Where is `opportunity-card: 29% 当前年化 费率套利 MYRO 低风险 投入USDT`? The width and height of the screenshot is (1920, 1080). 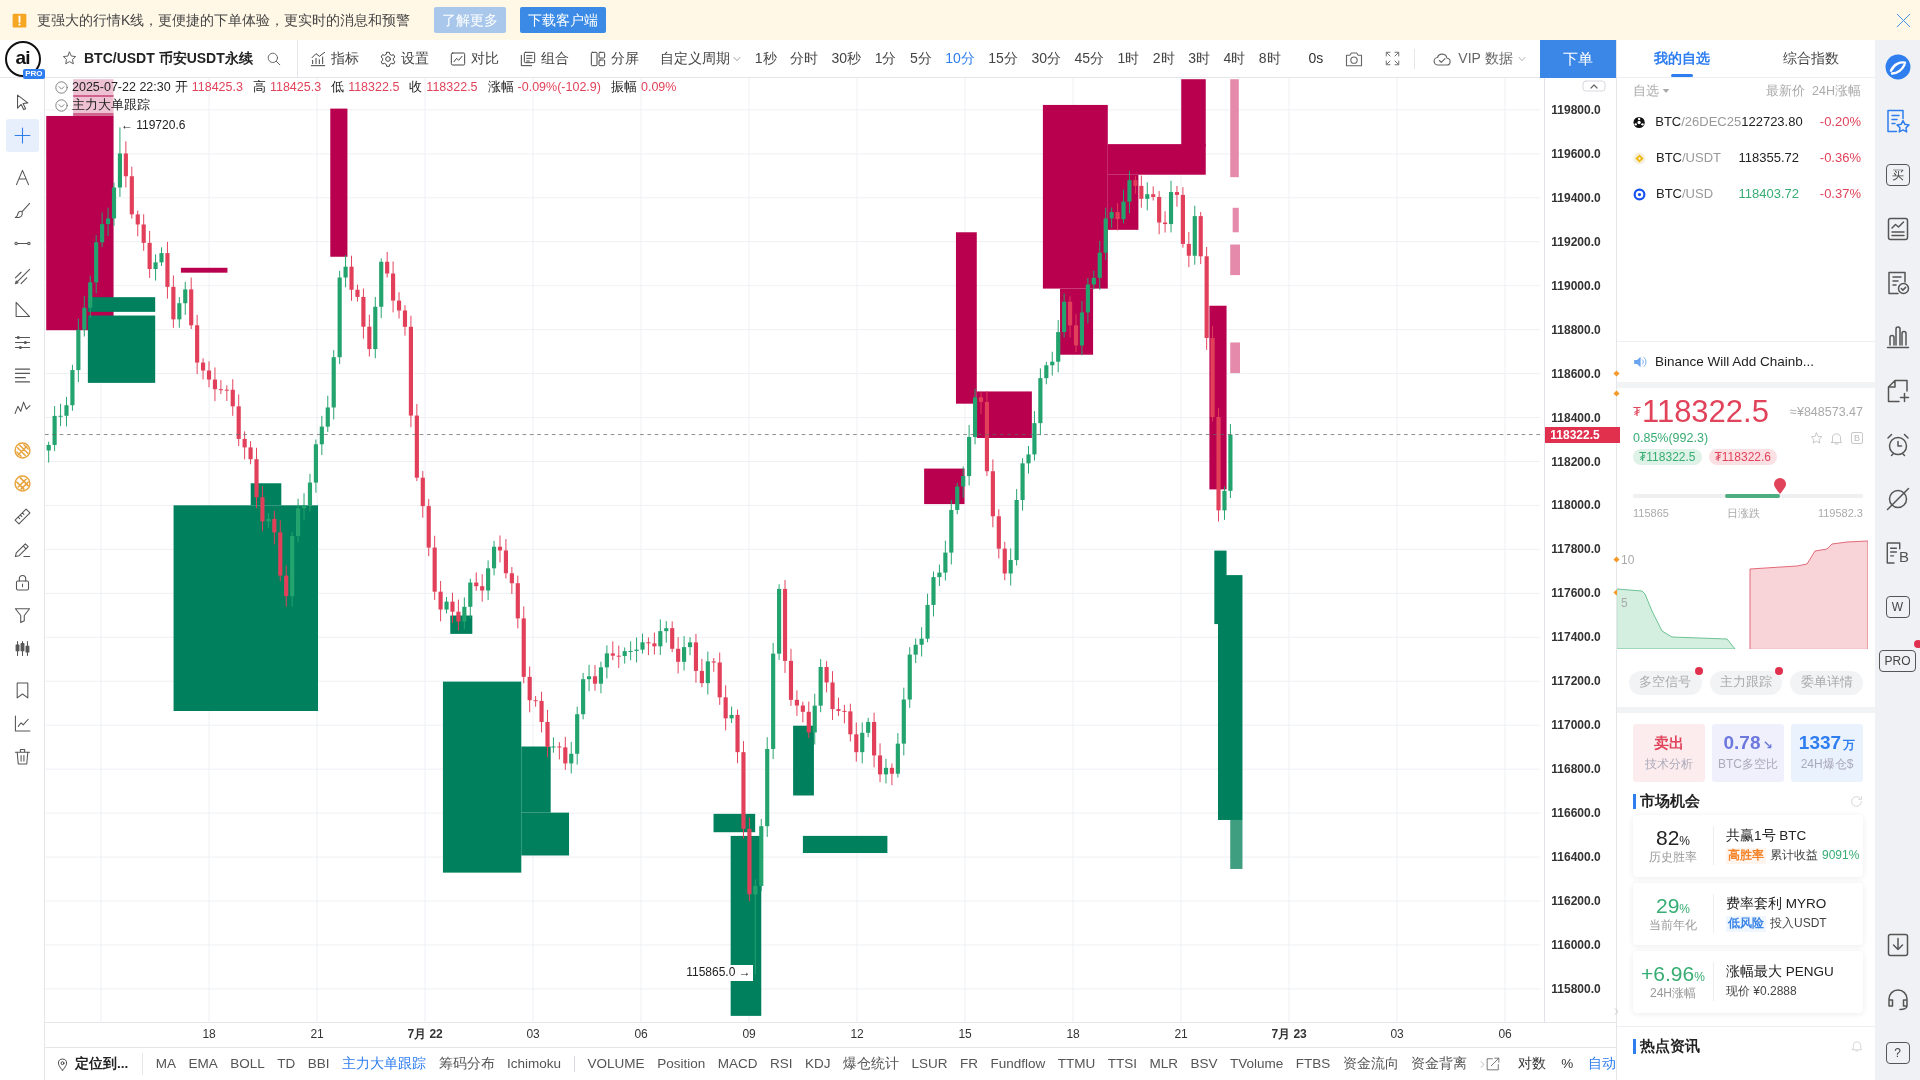 opportunity-card: 29% 当前年化 费率套利 MYRO 低风险 投入USDT is located at coordinates (1748, 913).